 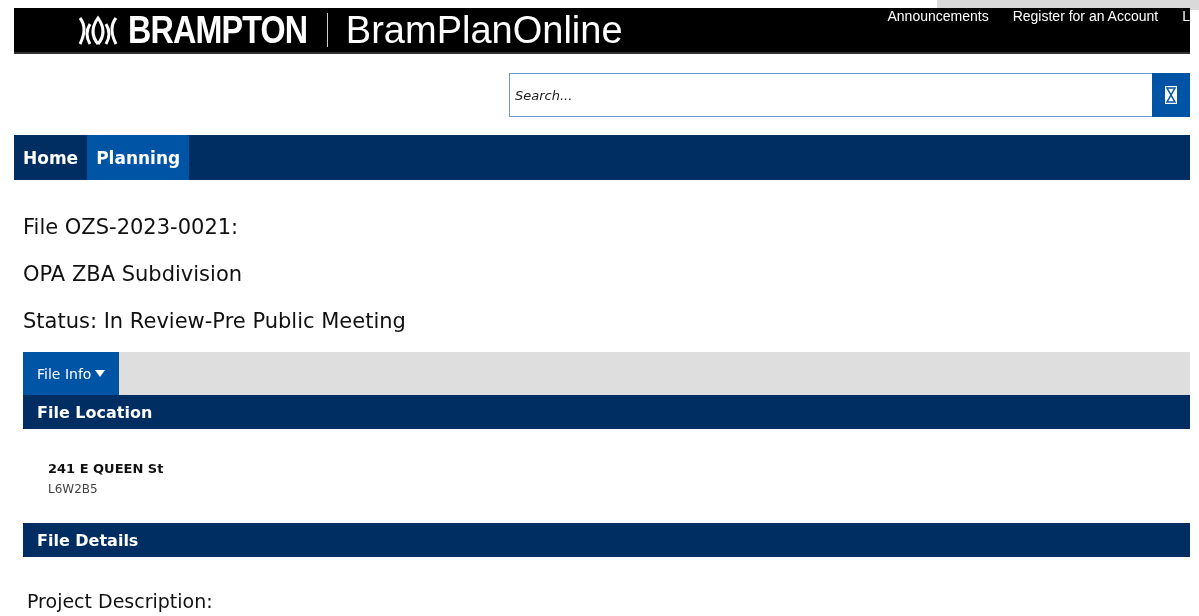 What do you see at coordinates (606, 412) in the screenshot?
I see `section-header: File Location` at bounding box center [606, 412].